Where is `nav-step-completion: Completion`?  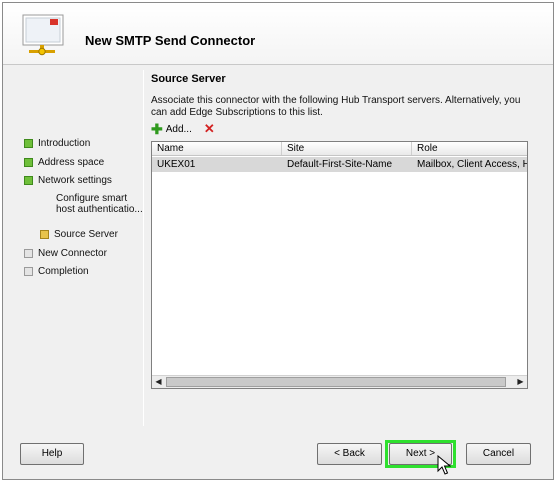
nav-step-completion: Completion is located at coordinates (56, 271).